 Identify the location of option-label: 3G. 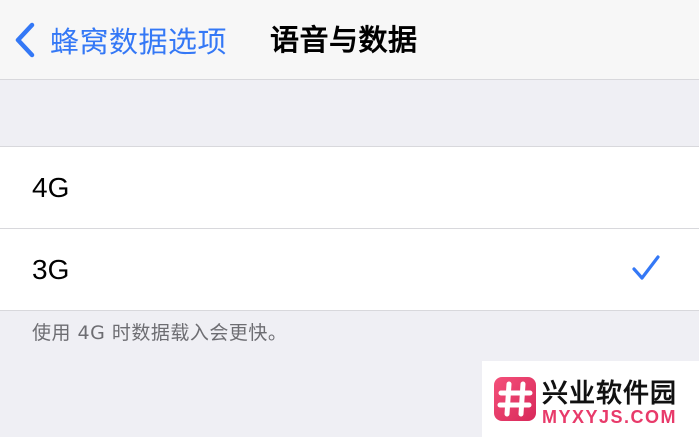
(51, 269).